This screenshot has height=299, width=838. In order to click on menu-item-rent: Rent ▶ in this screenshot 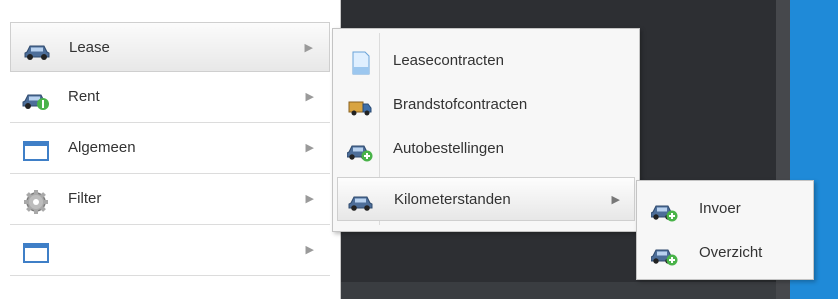, I will do `click(170, 97)`.